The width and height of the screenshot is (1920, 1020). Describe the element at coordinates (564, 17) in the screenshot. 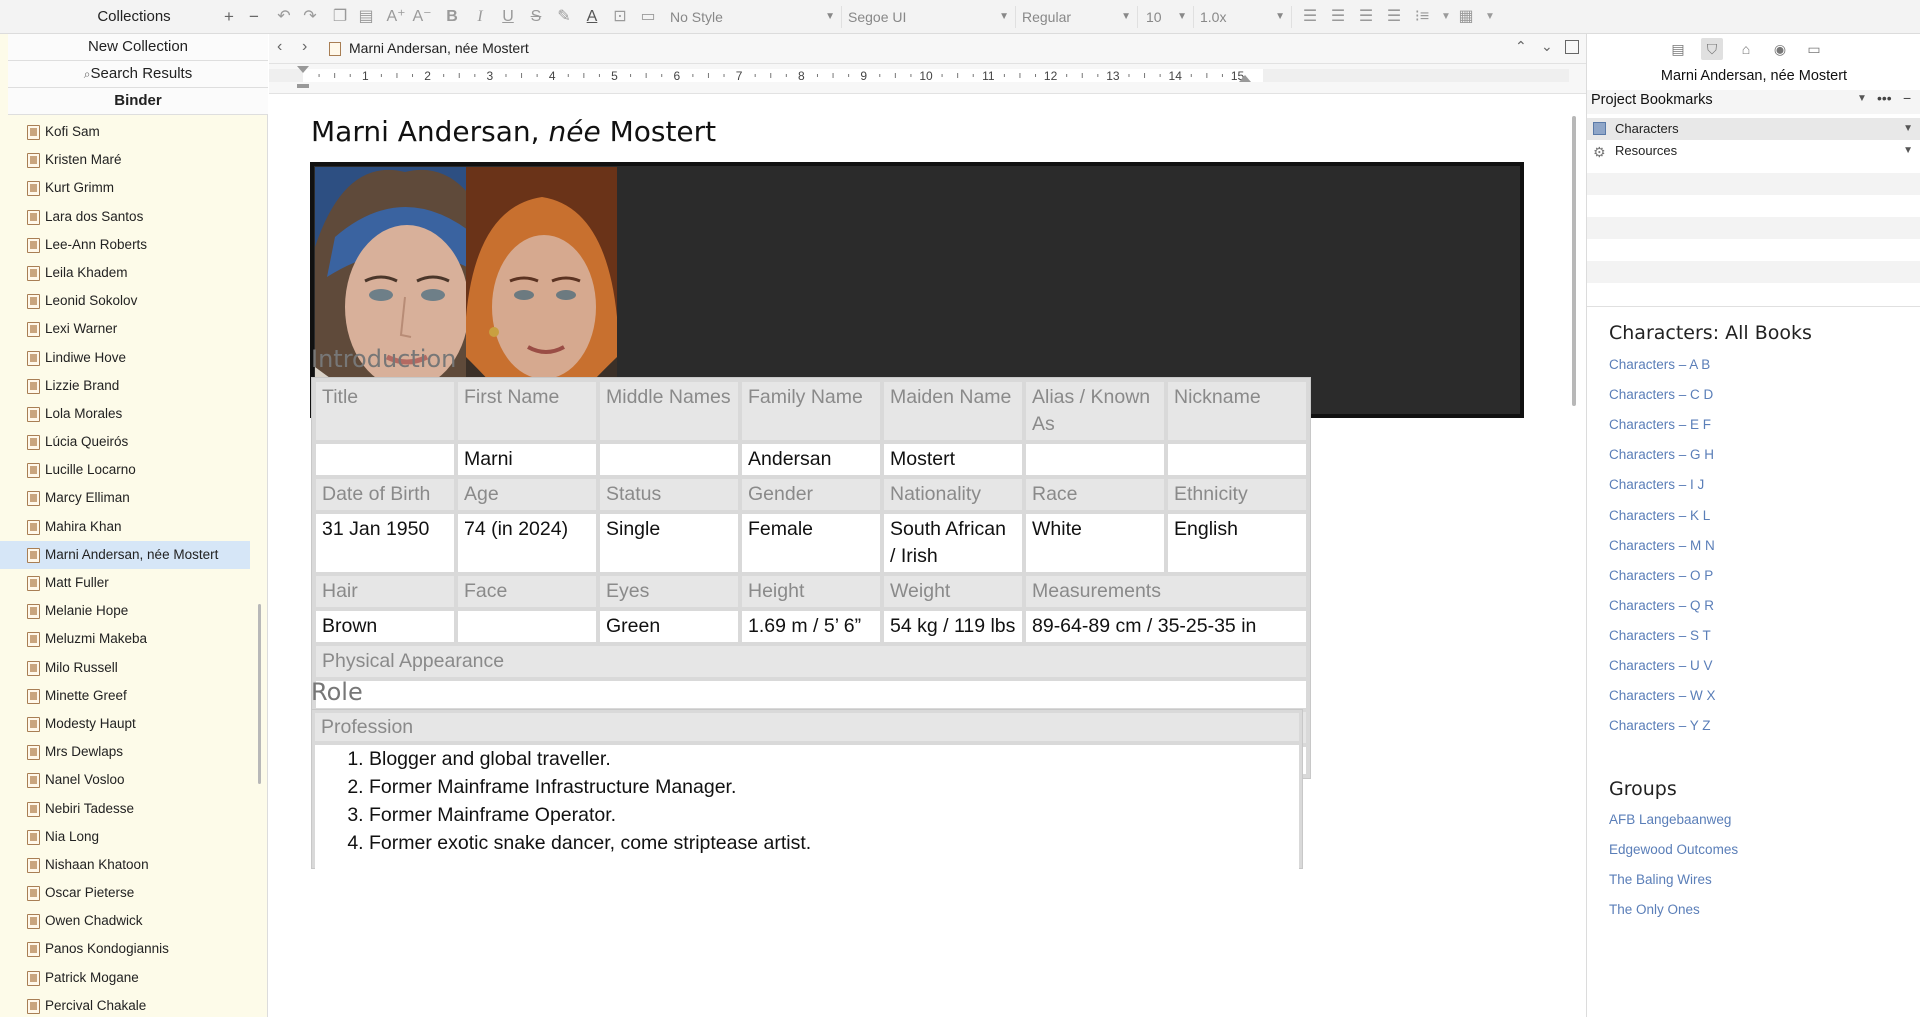

I see `highlight-icon: ✎` at that location.